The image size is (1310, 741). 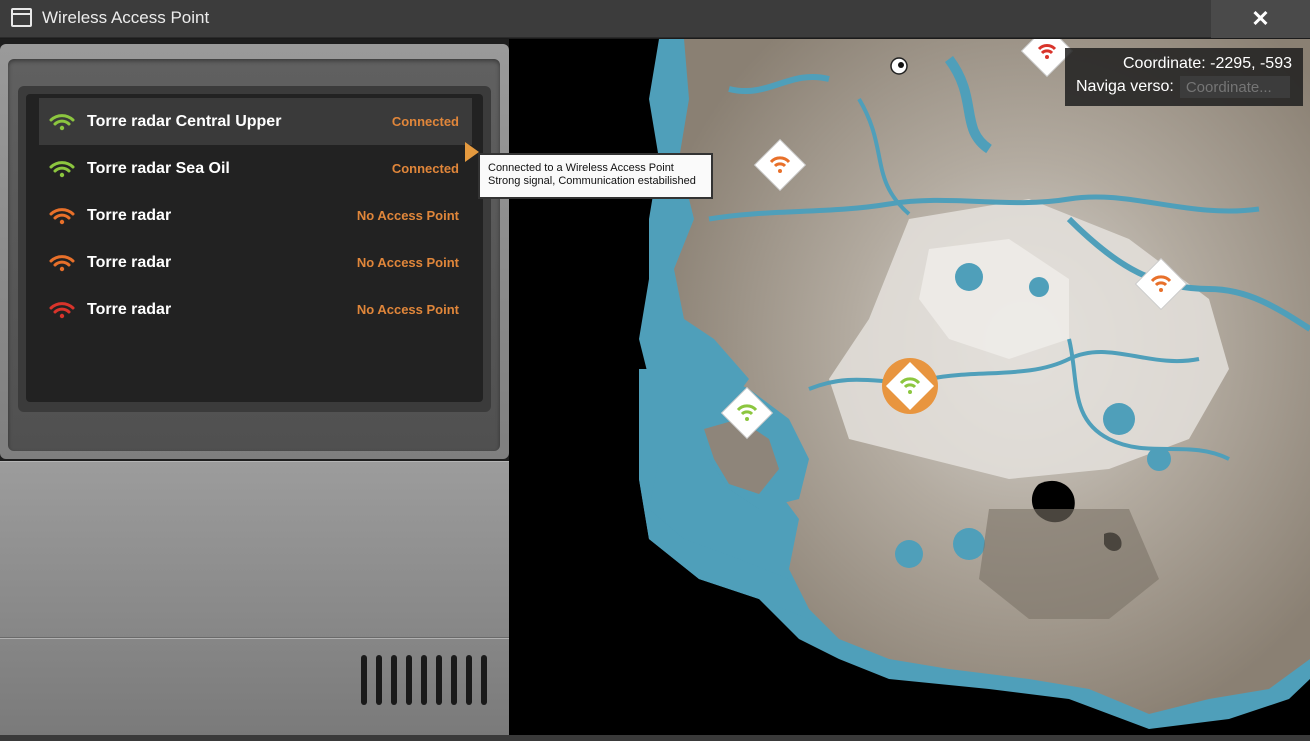 What do you see at coordinates (655, 738) in the screenshot?
I see `bottom-border` at bounding box center [655, 738].